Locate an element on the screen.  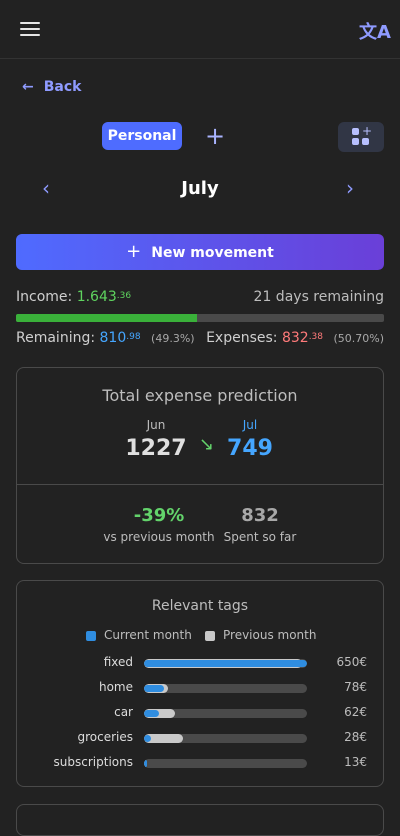
remaining-pct: (49.3%) is located at coordinates (173, 338).